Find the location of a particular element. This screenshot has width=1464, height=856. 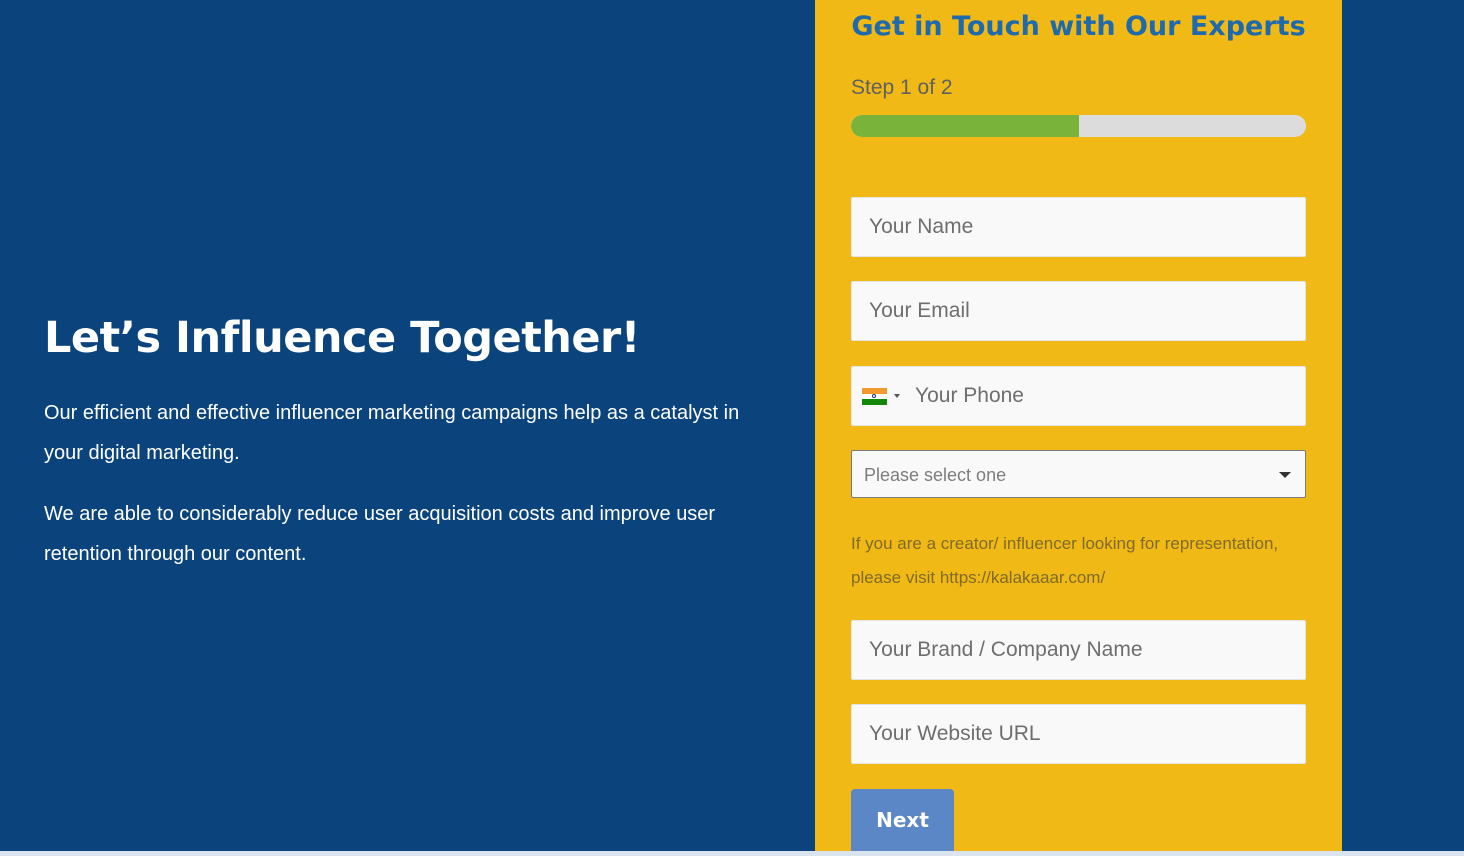

bottom-edge-bar is located at coordinates (732, 853).